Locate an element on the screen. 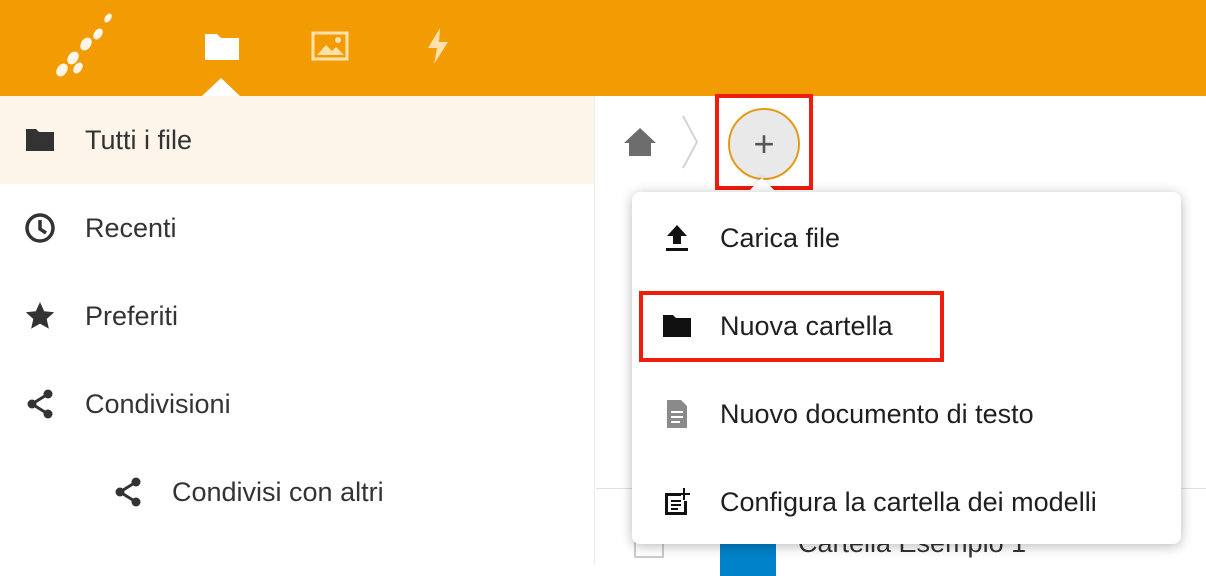  sidebar-item-favorites: Preferiti is located at coordinates (297, 316).